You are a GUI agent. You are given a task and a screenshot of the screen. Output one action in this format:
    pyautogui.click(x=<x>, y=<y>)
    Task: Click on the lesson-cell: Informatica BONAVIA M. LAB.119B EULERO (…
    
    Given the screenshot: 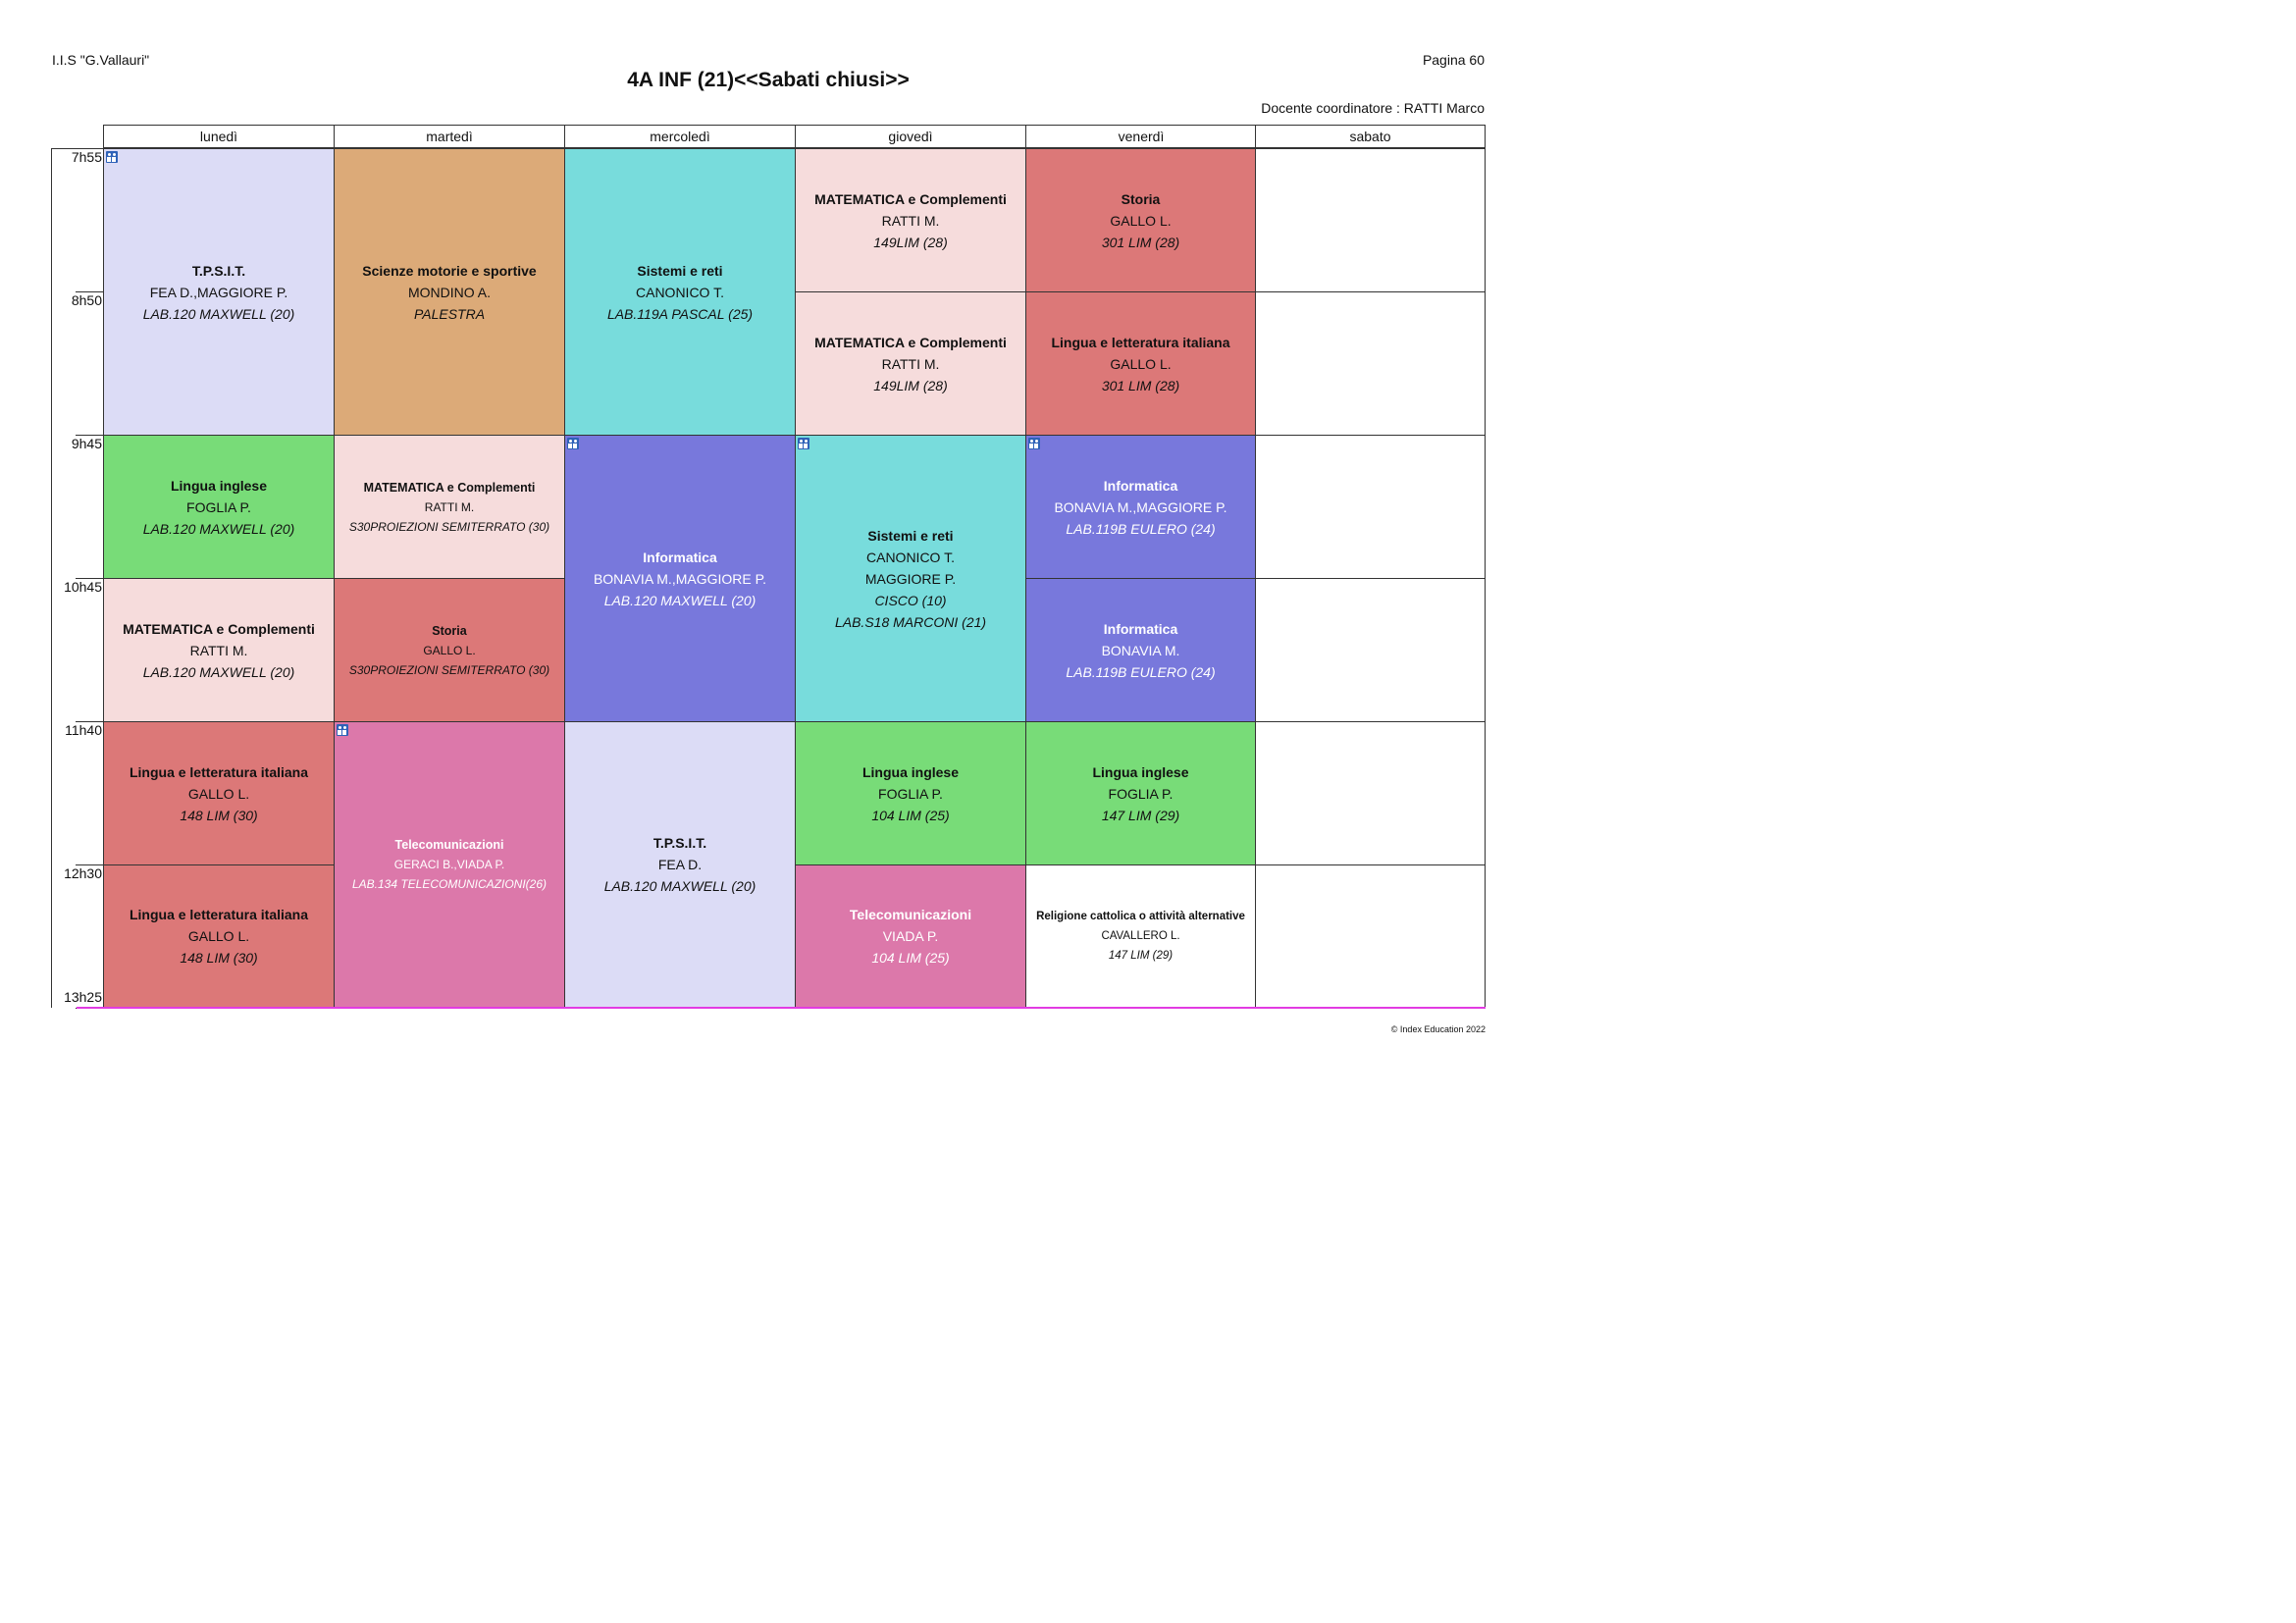 What is the action you would take?
    pyautogui.click(x=1140, y=650)
    